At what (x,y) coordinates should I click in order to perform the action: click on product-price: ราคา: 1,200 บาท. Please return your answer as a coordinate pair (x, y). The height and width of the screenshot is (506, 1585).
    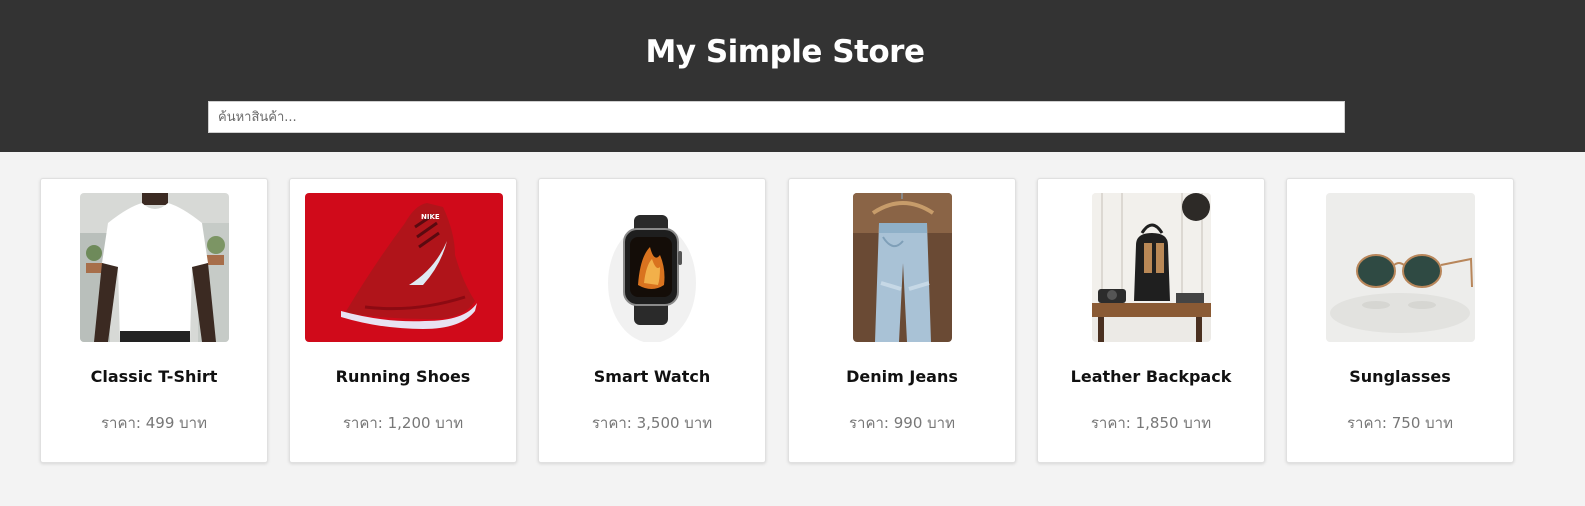
    Looking at the image, I should click on (403, 423).